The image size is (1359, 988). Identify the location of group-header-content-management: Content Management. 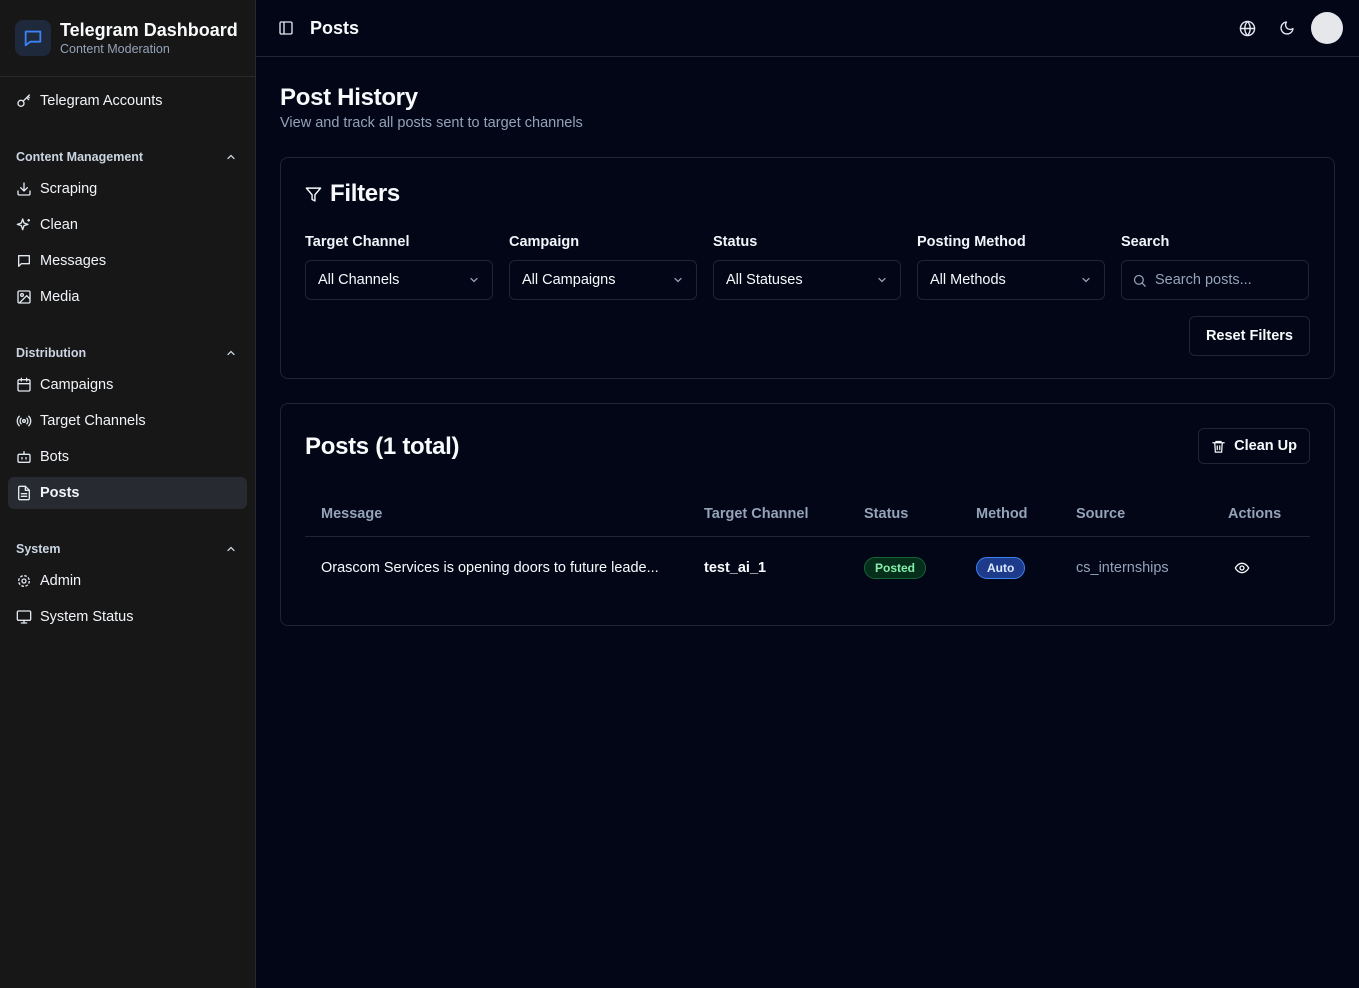
(127, 157).